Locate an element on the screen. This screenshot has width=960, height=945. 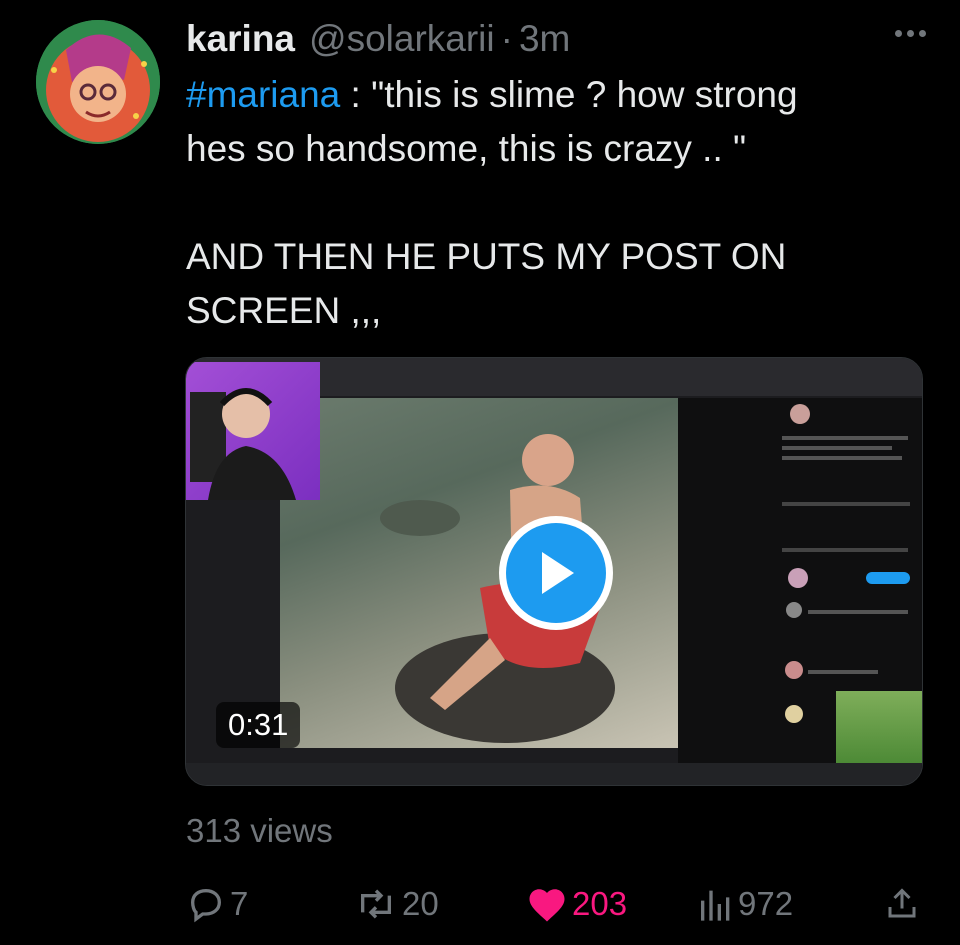
tweet-line-1-rest: : "this is slime ? how strong is located at coordinates (569, 94).